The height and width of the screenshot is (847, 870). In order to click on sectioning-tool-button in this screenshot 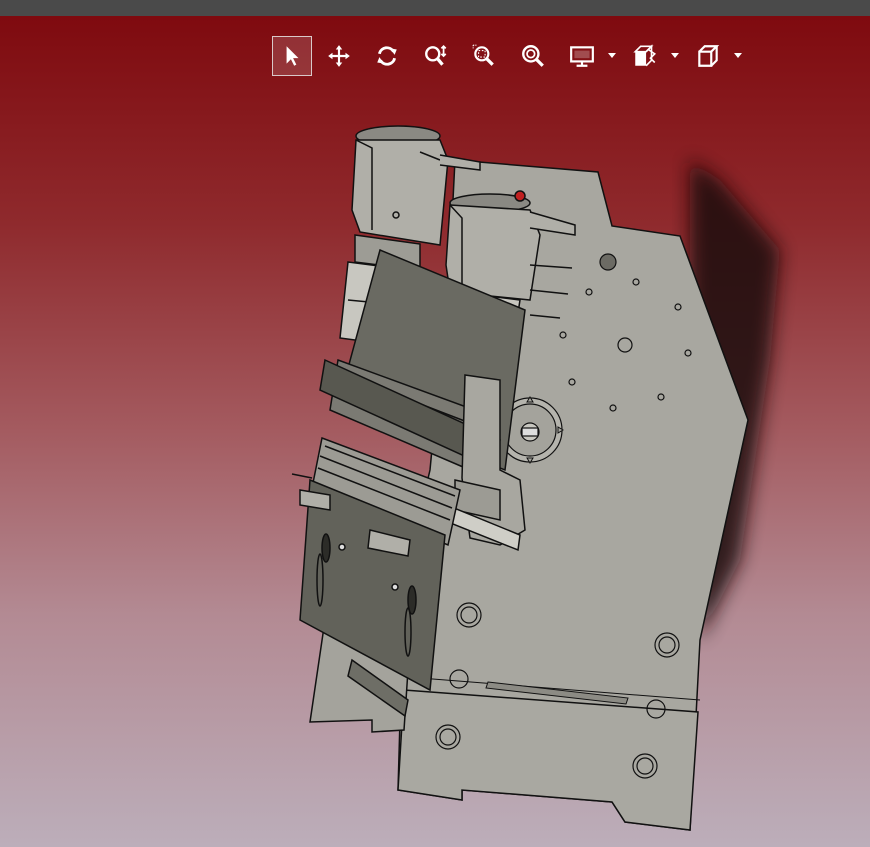, I will do `click(645, 56)`.